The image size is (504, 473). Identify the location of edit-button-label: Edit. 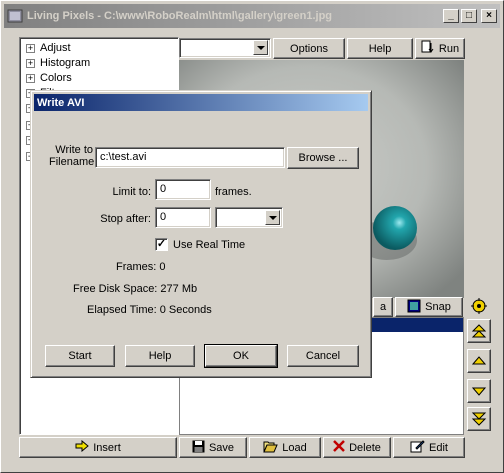
(438, 447).